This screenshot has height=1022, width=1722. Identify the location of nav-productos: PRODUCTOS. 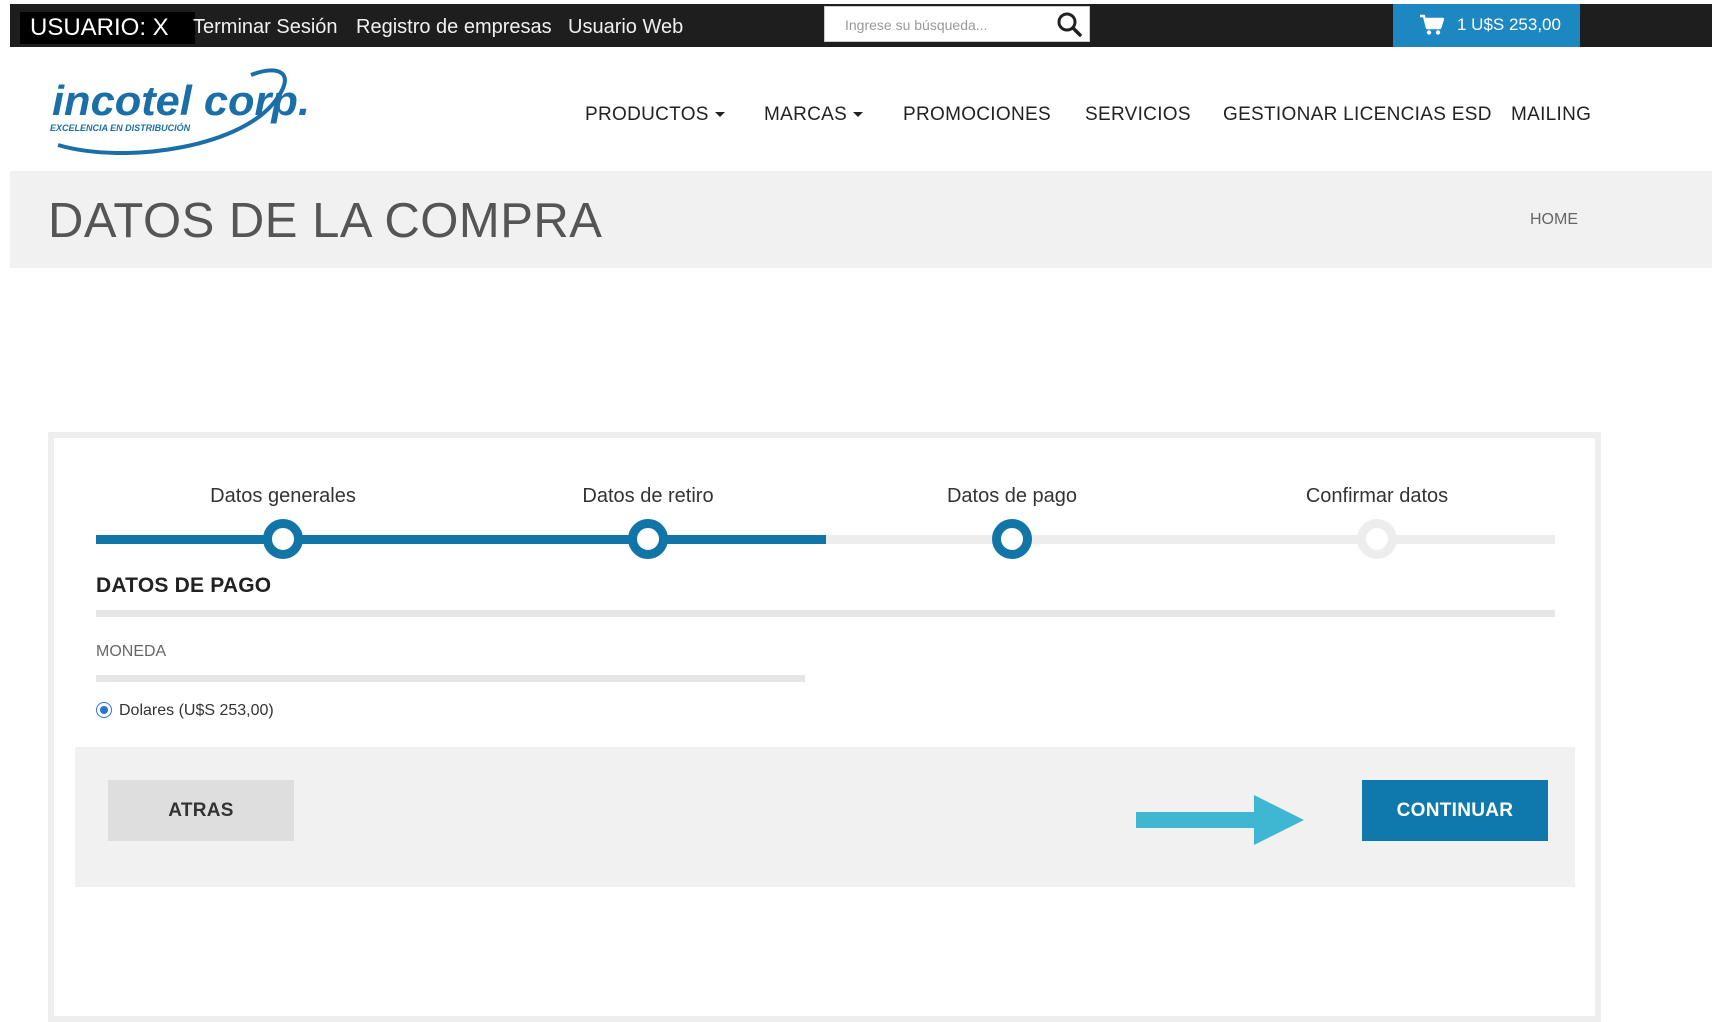
(655, 115).